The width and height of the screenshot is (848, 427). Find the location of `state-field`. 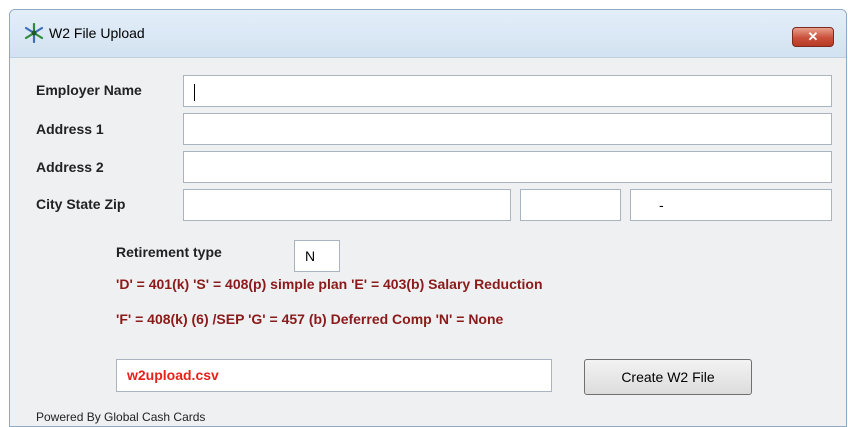

state-field is located at coordinates (570, 205).